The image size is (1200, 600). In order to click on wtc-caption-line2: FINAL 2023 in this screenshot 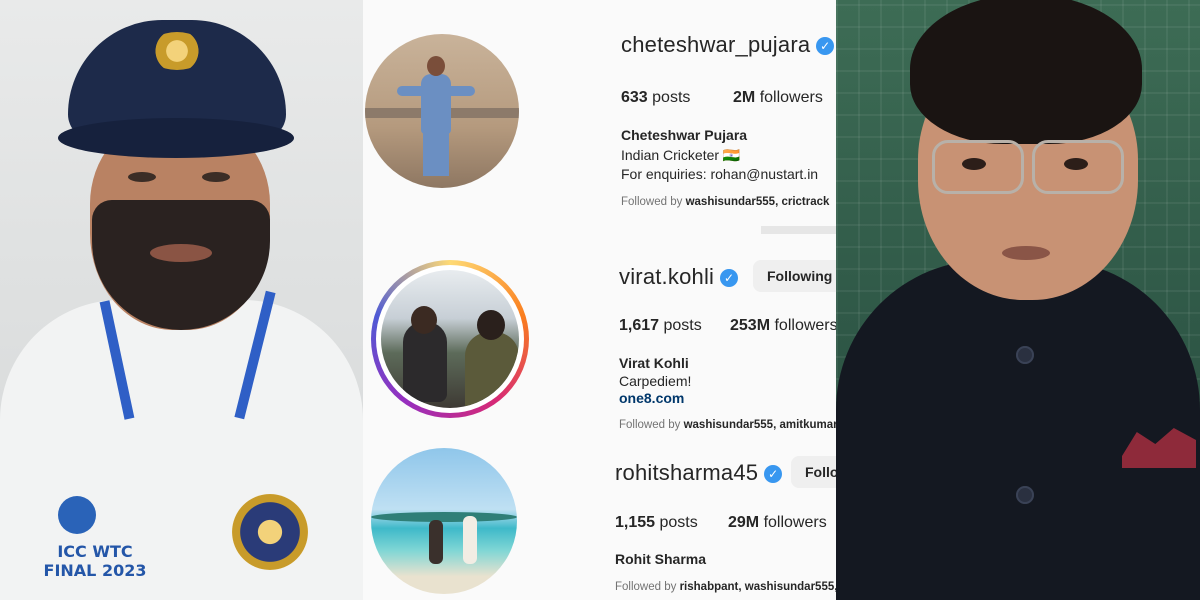, I will do `click(95, 570)`.